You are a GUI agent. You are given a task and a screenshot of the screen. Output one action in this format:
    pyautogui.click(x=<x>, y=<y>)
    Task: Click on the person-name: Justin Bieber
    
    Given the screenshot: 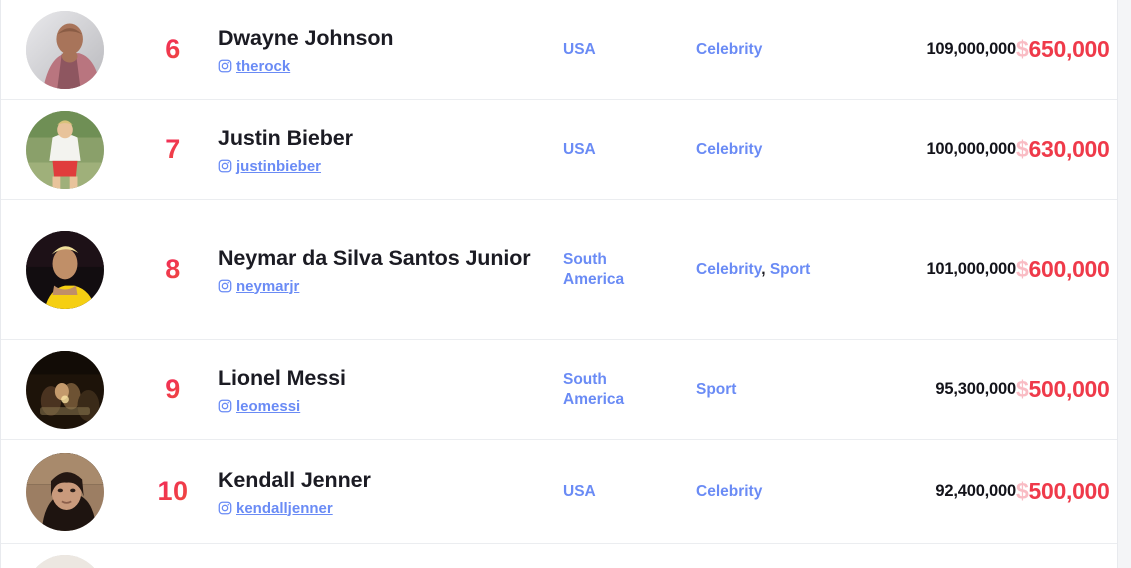 What is the action you would take?
    pyautogui.click(x=285, y=137)
    